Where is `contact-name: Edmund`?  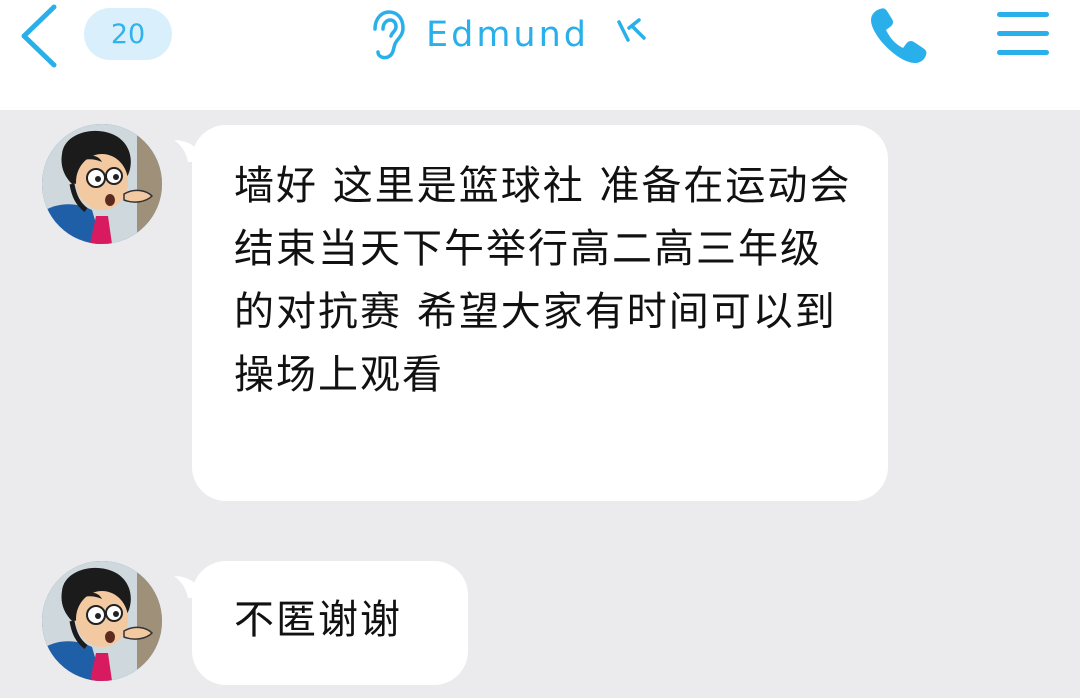 contact-name: Edmund is located at coordinates (508, 34).